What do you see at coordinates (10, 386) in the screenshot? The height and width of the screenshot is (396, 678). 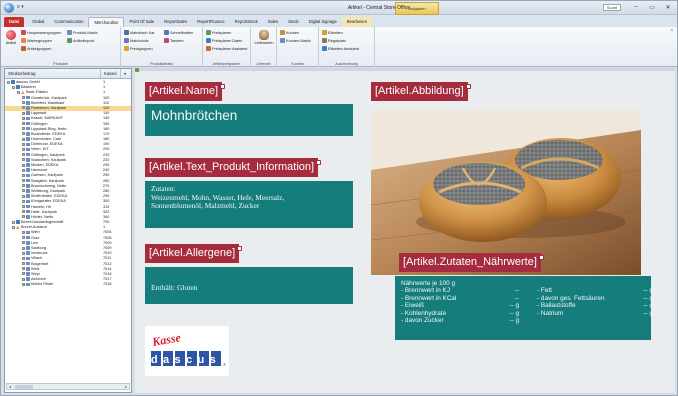 I see `scroll-left-icon: ◂` at bounding box center [10, 386].